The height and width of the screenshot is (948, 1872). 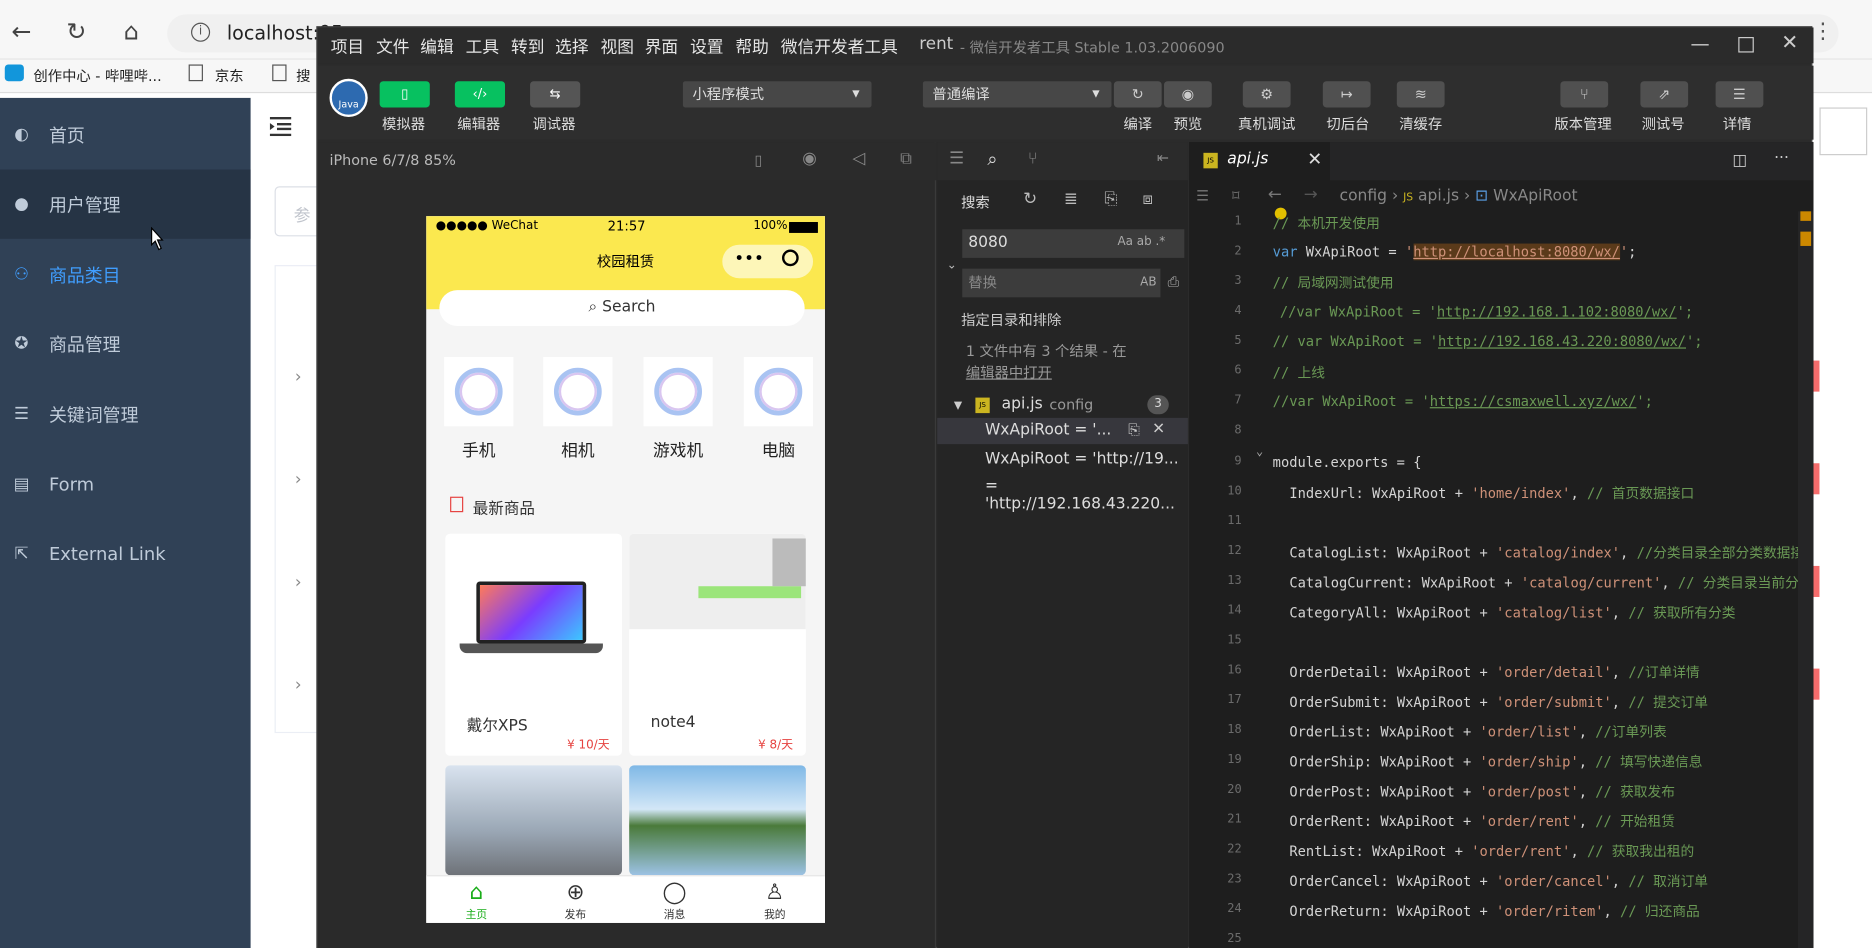 What do you see at coordinates (527, 47) in the screenshot?
I see `menu-goto: 转到` at bounding box center [527, 47].